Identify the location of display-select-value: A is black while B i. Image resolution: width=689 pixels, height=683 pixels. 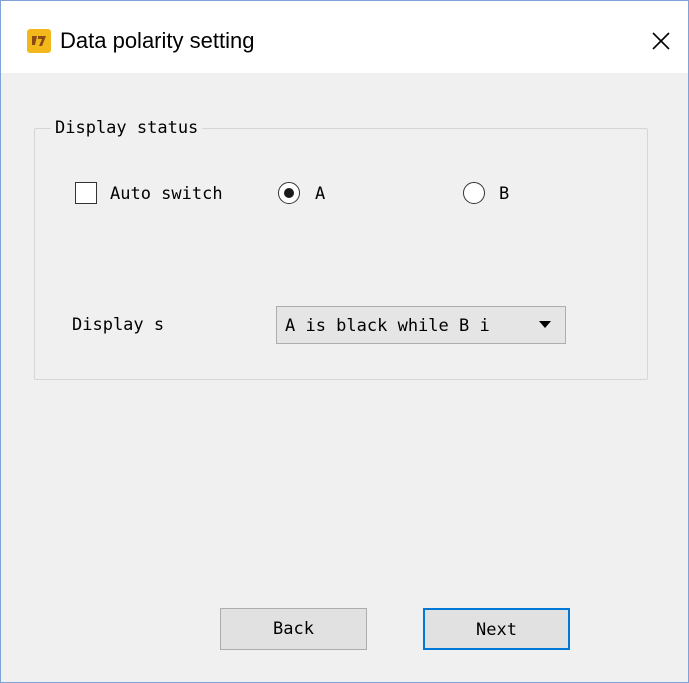
(387, 326).